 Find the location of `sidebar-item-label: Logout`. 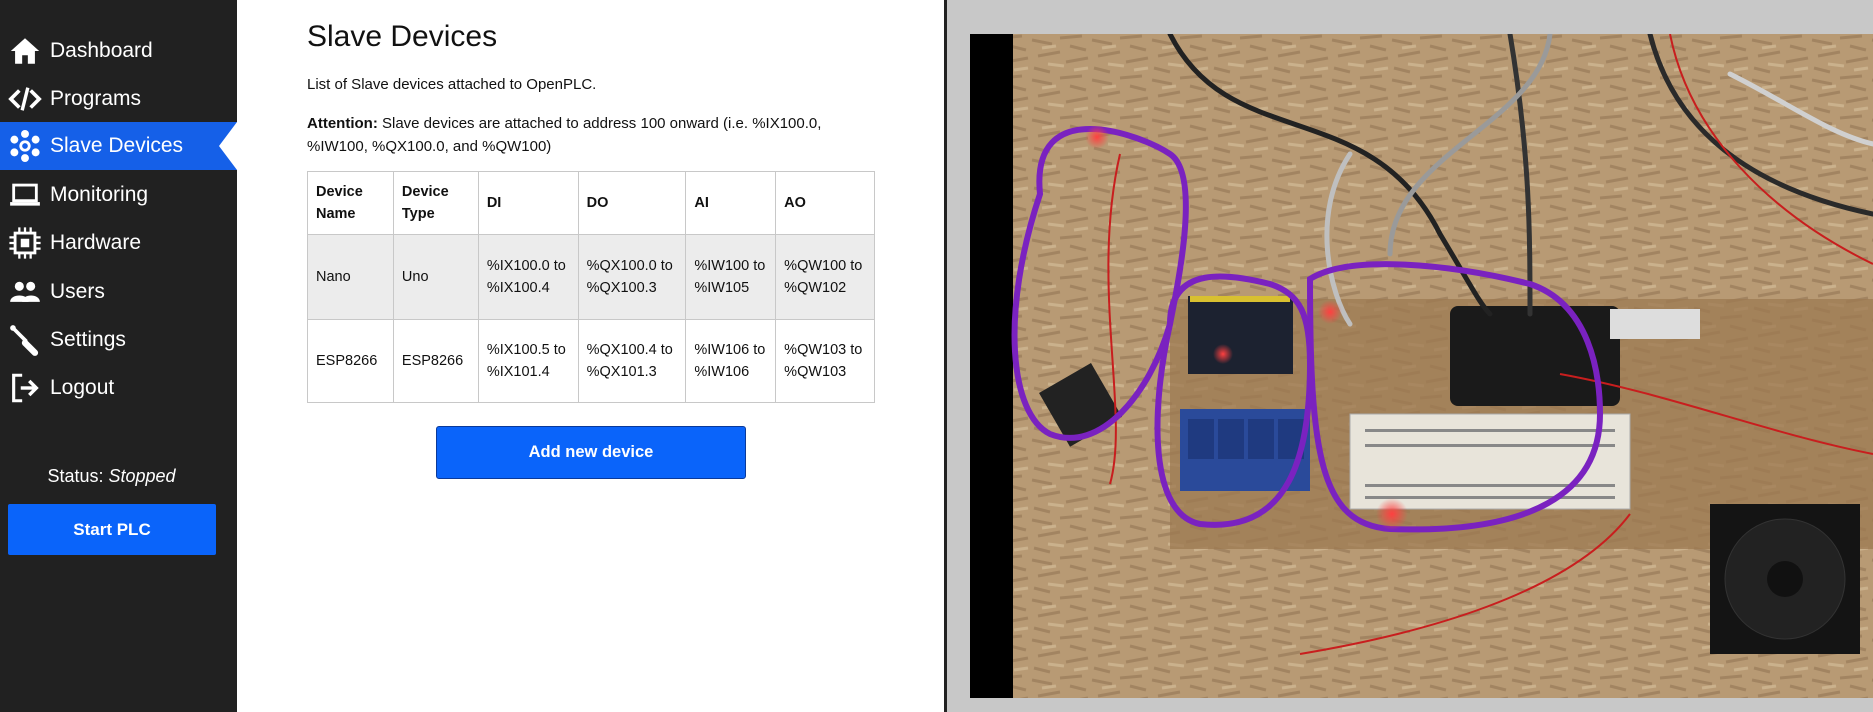

sidebar-item-label: Logout is located at coordinates (82, 387).